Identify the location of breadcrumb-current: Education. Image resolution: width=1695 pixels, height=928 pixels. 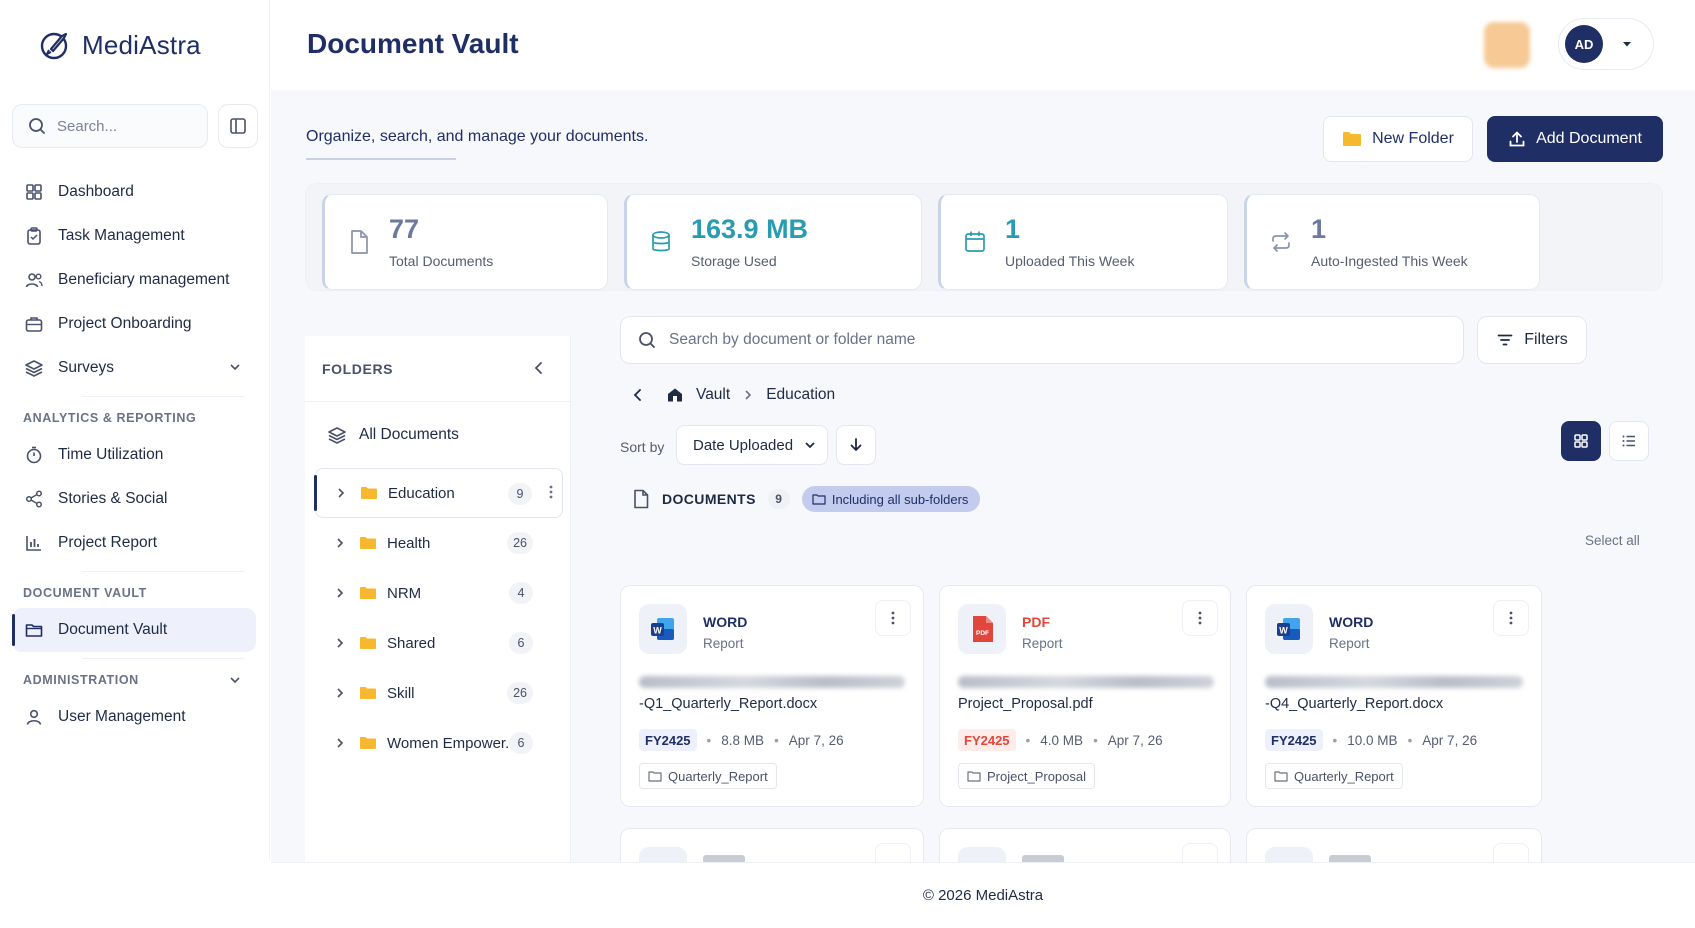
(801, 394).